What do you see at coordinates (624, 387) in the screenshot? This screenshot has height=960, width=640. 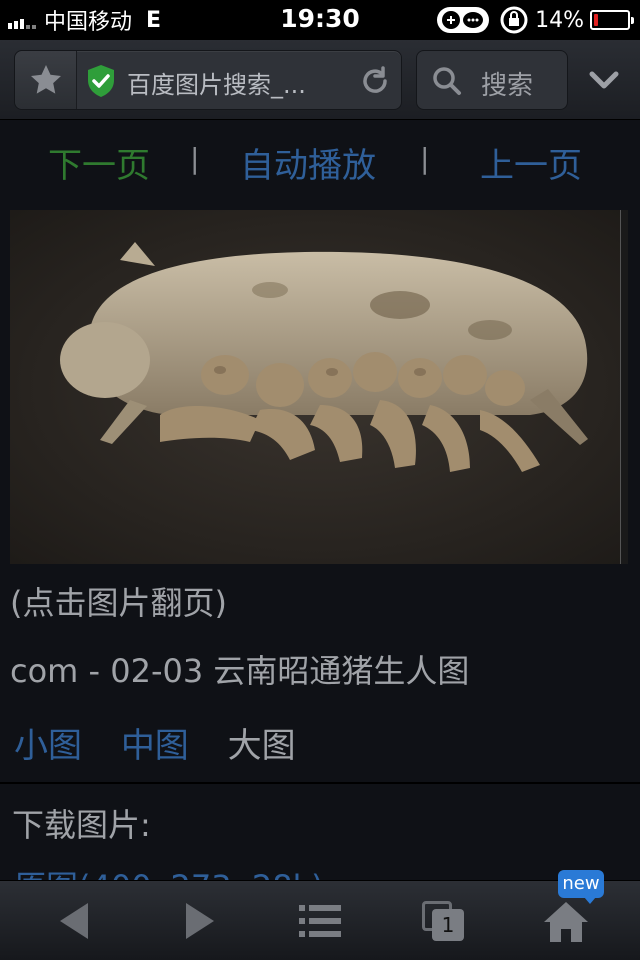 I see `photo-edge` at bounding box center [624, 387].